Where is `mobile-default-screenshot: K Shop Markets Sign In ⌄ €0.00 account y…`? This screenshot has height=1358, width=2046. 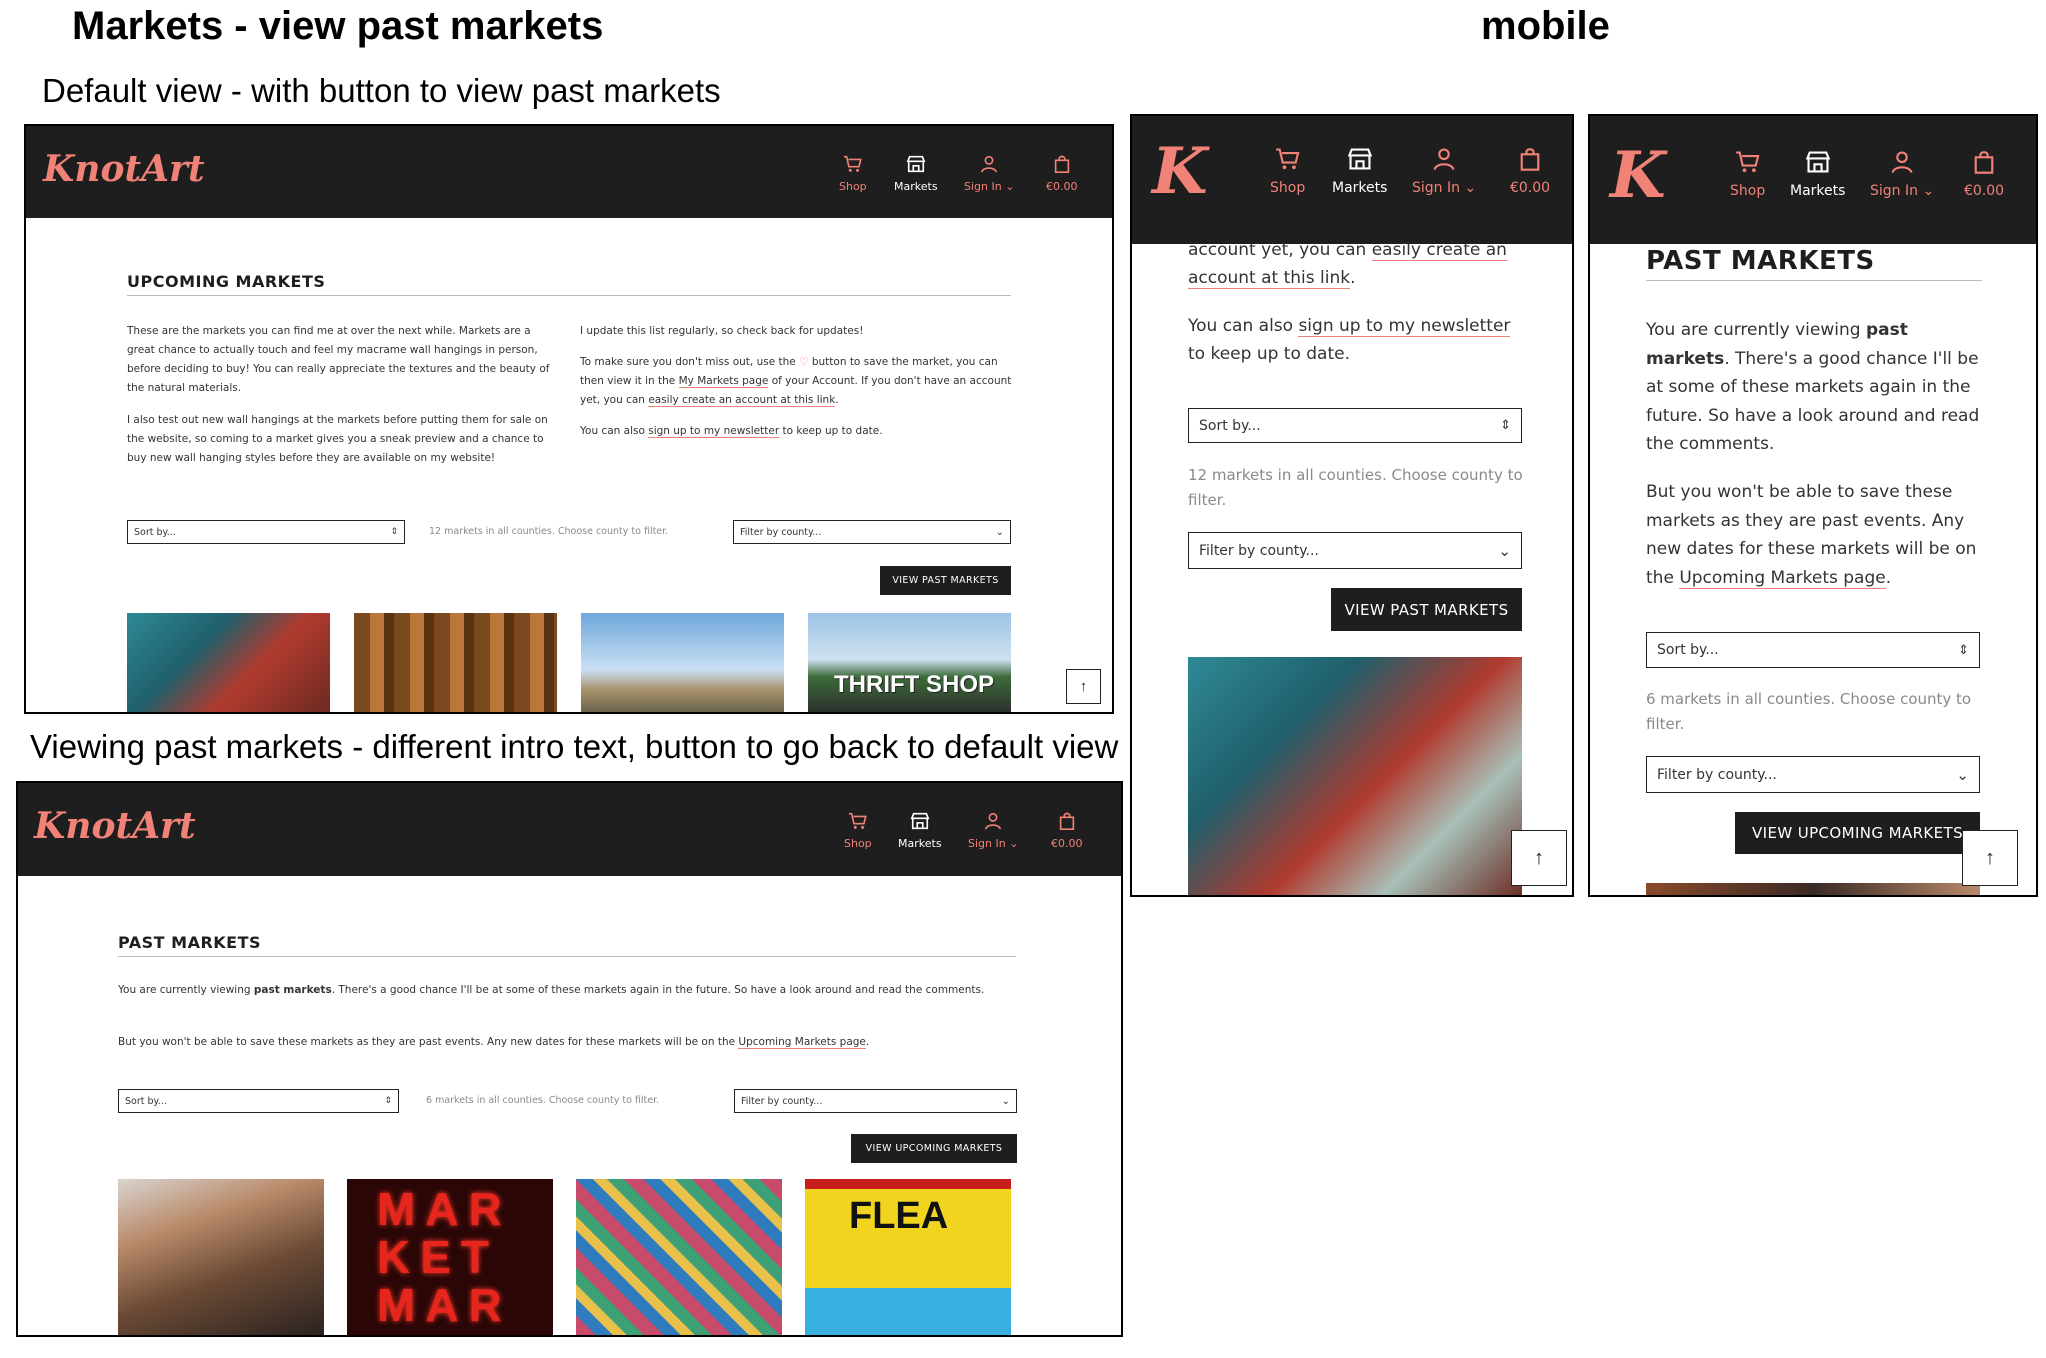 mobile-default-screenshot: K Shop Markets Sign In ⌄ €0.00 account y… is located at coordinates (1352, 505).